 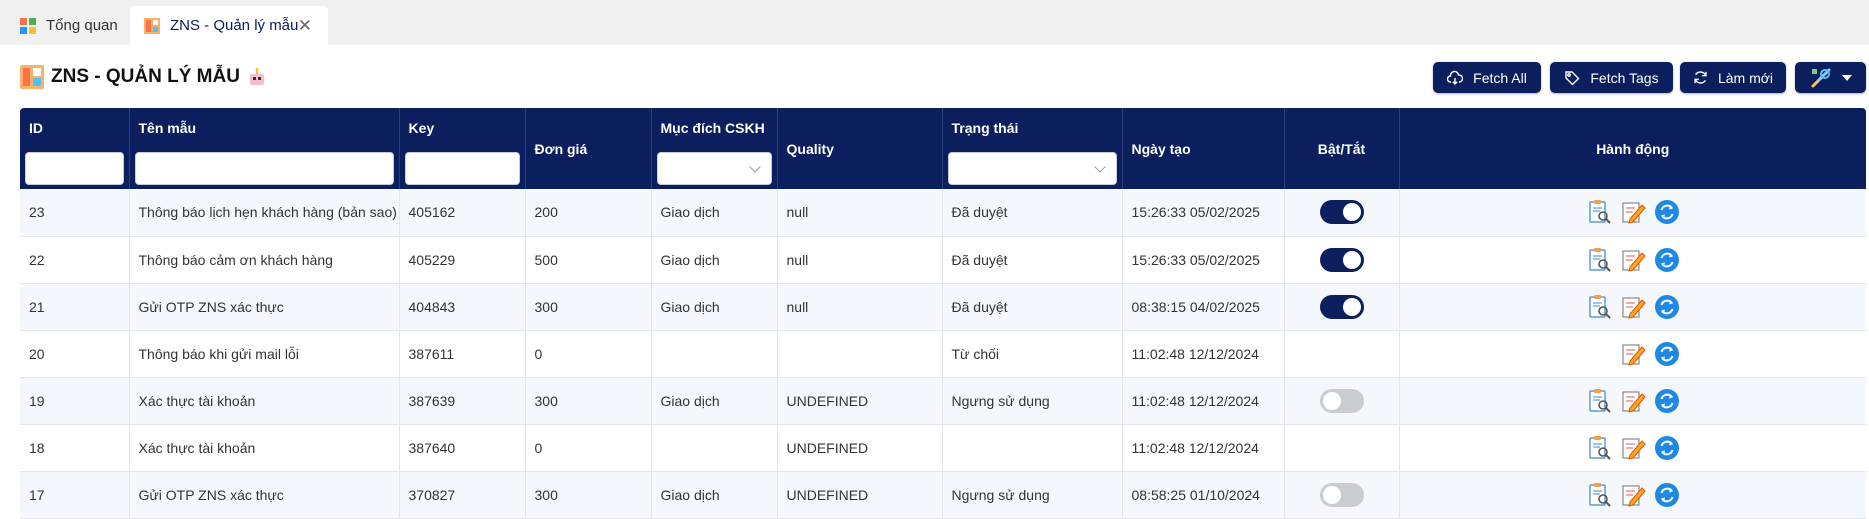 I want to click on column-header-created: Ngày tạo, so click(x=1203, y=148).